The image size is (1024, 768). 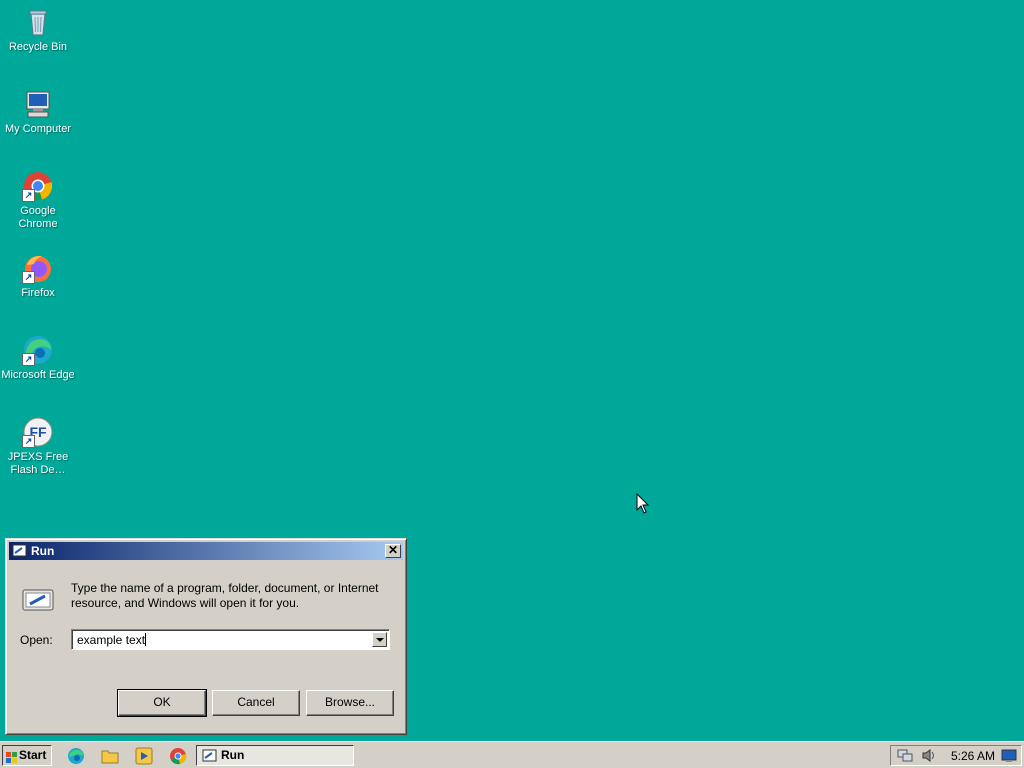 I want to click on desktop-icon-label: Google Chrome, so click(x=38, y=217).